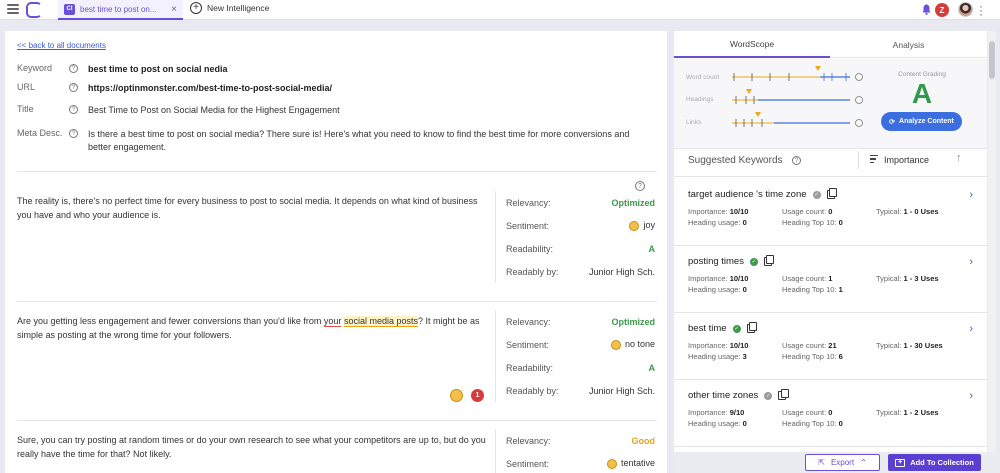  What do you see at coordinates (921, 121) in the screenshot?
I see `analyze-content-button: ⟳ Analyze Content` at bounding box center [921, 121].